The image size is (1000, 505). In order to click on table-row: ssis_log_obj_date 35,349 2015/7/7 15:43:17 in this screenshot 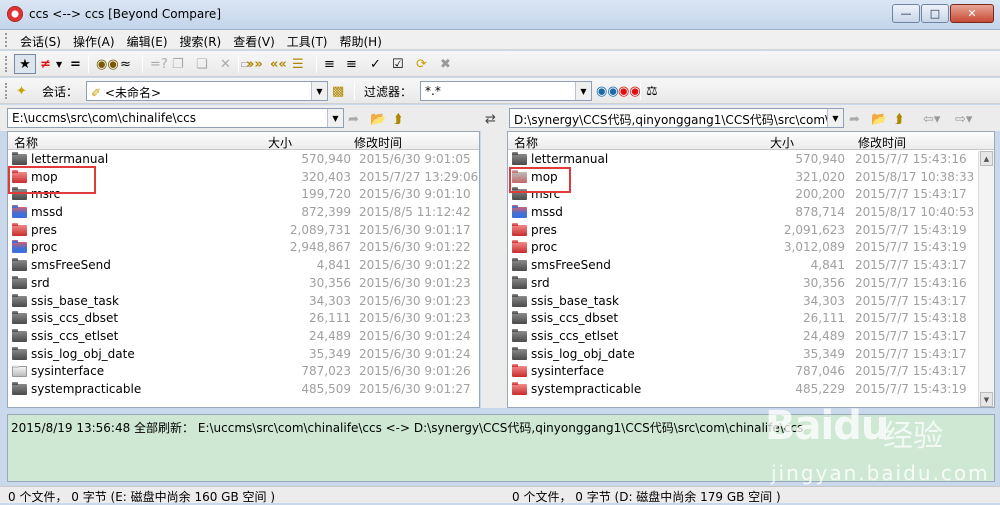, I will do `click(751, 355)`.